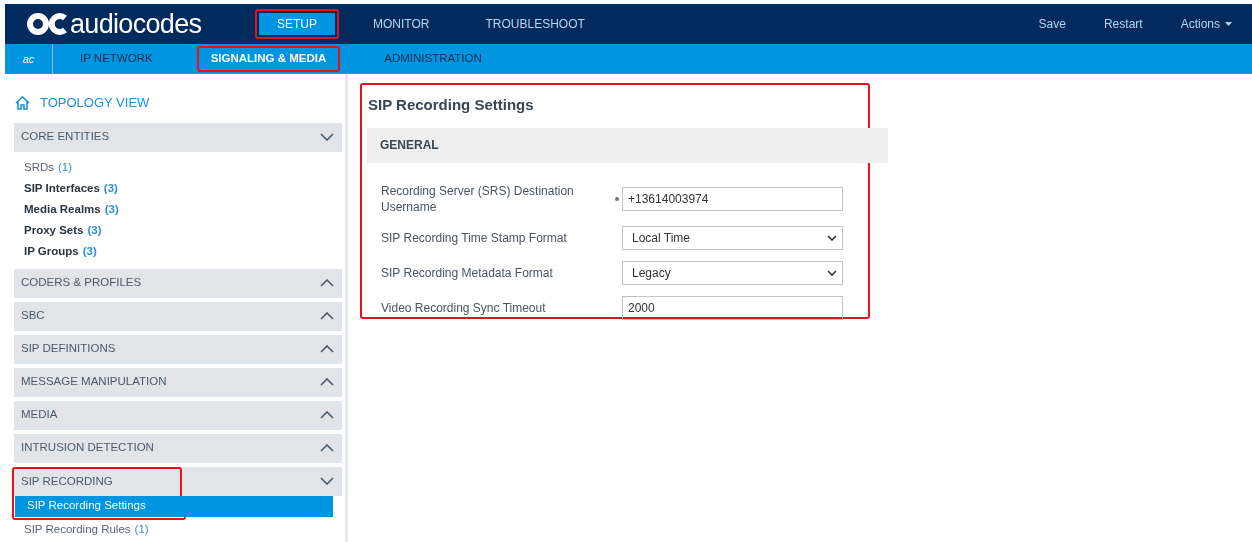 This screenshot has height=542, width=1252. Describe the element at coordinates (433, 59) in the screenshot. I see `sub-nav-tab: ADMINISTRATION` at that location.